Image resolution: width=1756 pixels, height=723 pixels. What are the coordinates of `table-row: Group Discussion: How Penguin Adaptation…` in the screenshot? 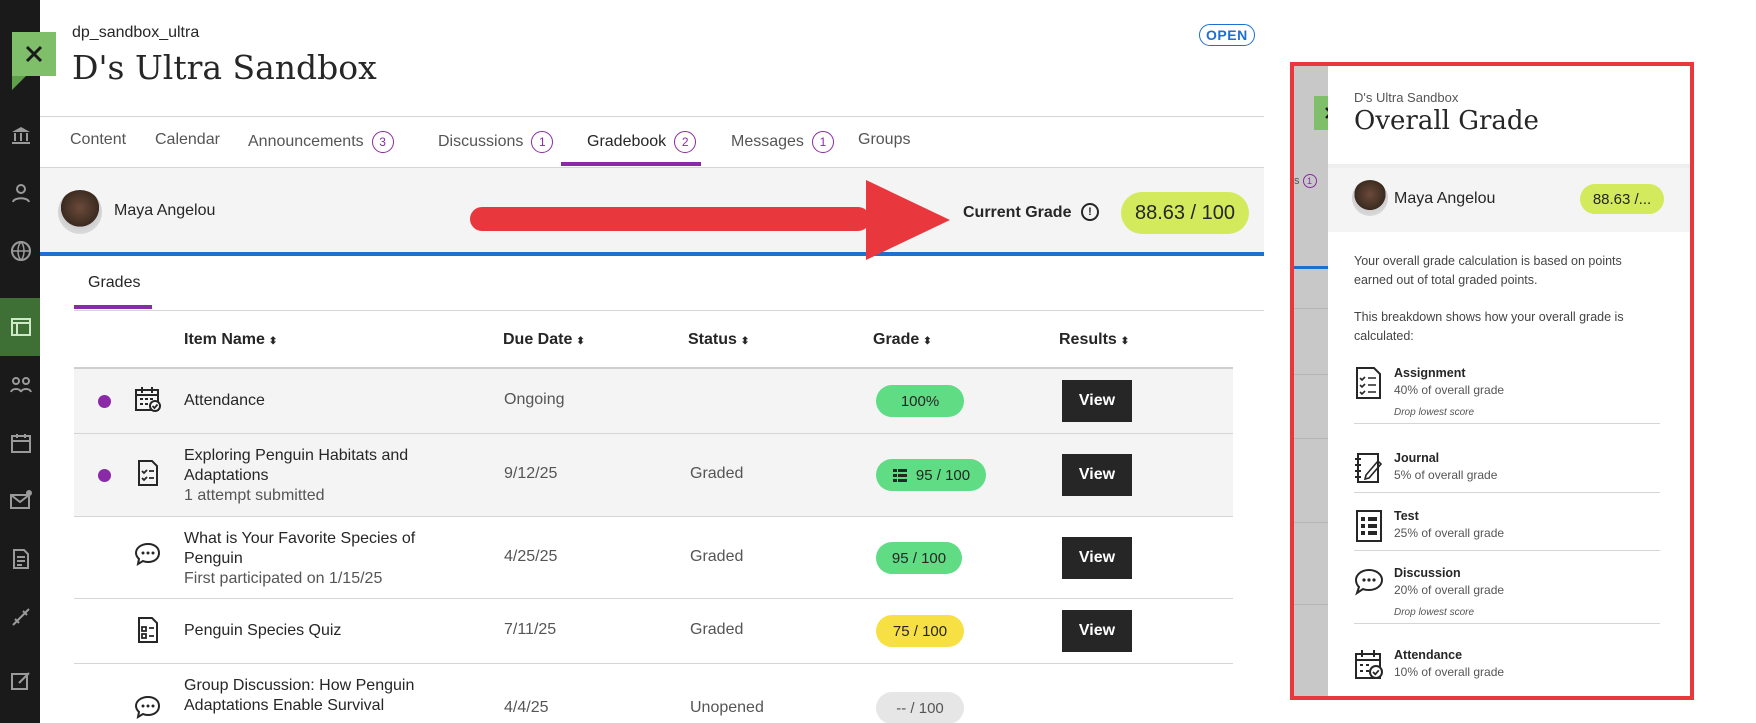 It's located at (653, 693).